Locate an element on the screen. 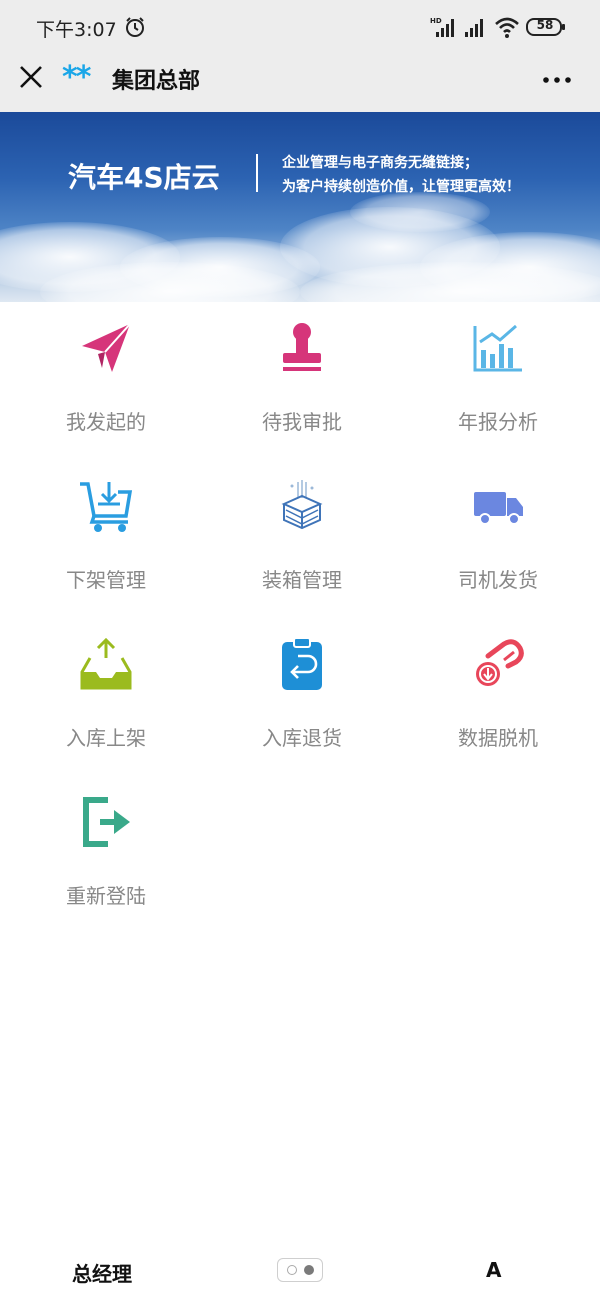 The height and width of the screenshot is (1300, 600). data-offline-icon is located at coordinates (500, 662).